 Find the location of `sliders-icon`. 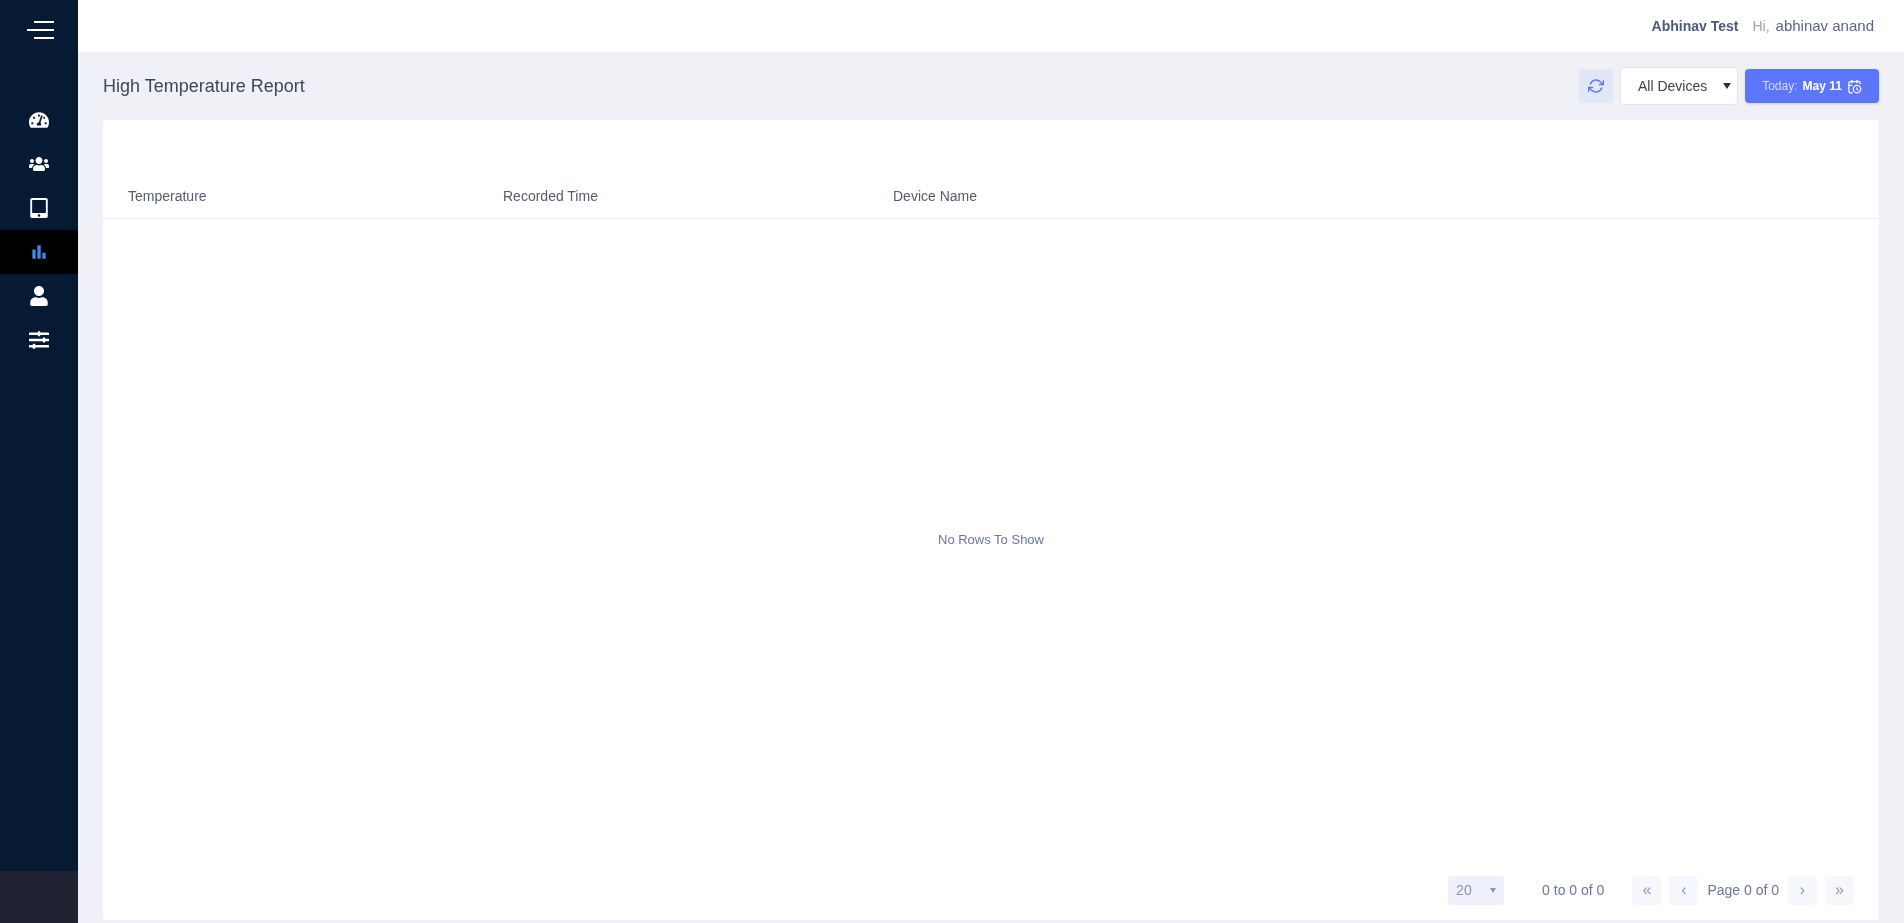

sliders-icon is located at coordinates (39, 340).